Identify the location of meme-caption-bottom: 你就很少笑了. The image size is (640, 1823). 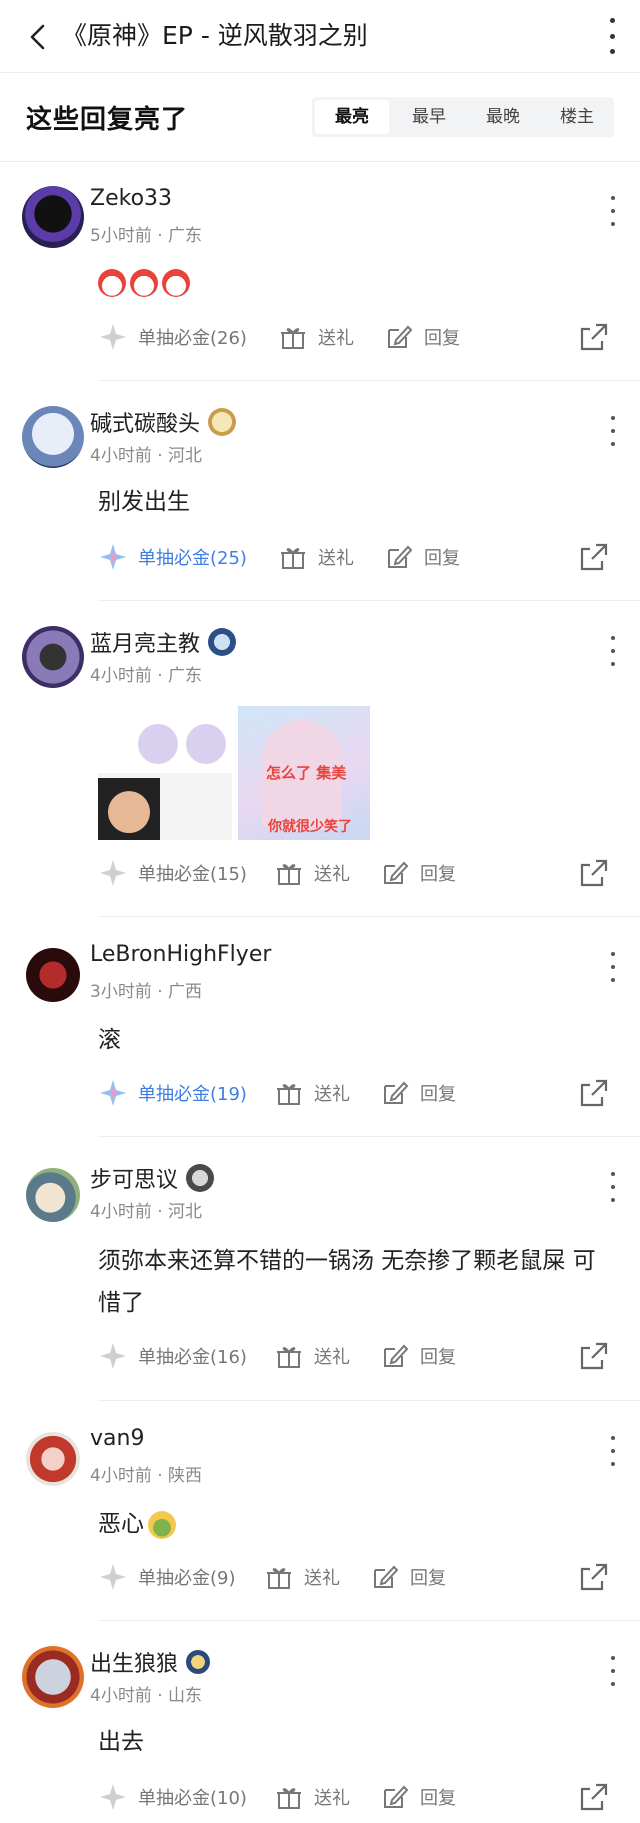
(310, 827).